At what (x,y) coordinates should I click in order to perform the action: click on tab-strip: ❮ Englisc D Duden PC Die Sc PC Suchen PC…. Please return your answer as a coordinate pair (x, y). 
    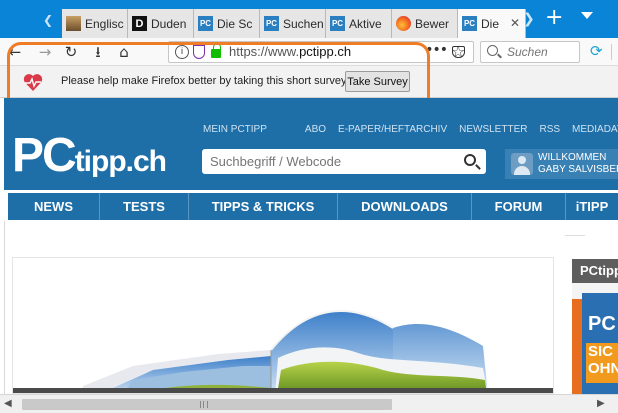
    Looking at the image, I should click on (309, 19).